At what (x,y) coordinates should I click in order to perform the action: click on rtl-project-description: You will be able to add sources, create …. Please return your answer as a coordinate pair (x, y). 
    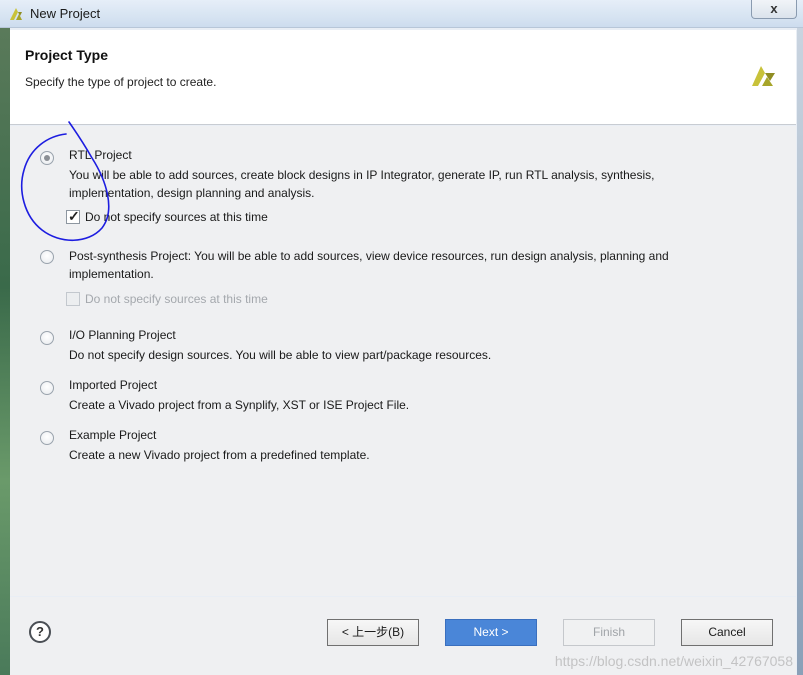
    Looking at the image, I should click on (362, 184).